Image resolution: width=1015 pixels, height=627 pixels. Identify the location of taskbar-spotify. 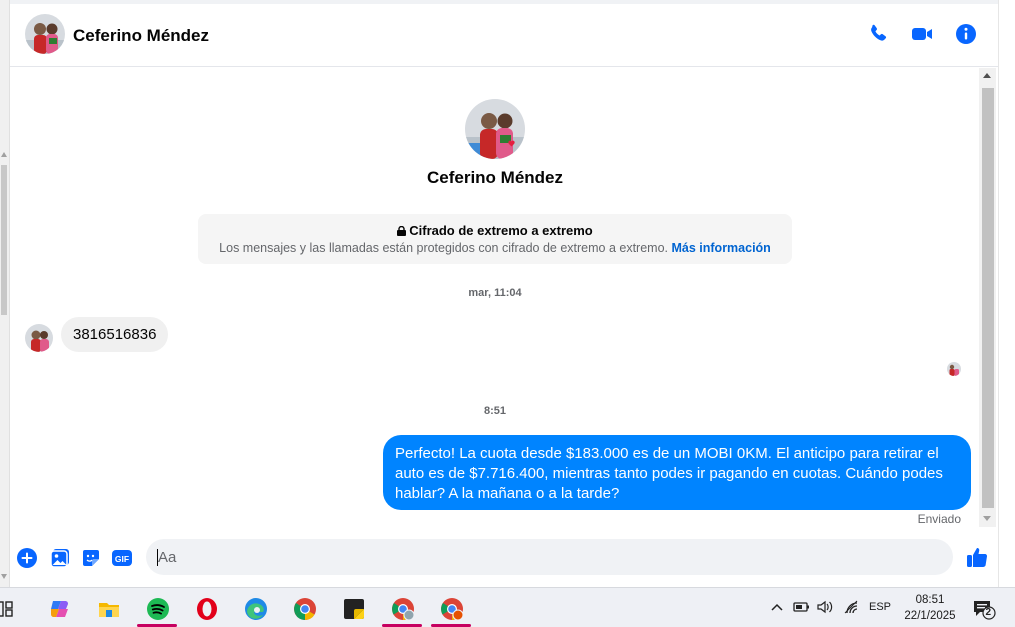
(157, 609).